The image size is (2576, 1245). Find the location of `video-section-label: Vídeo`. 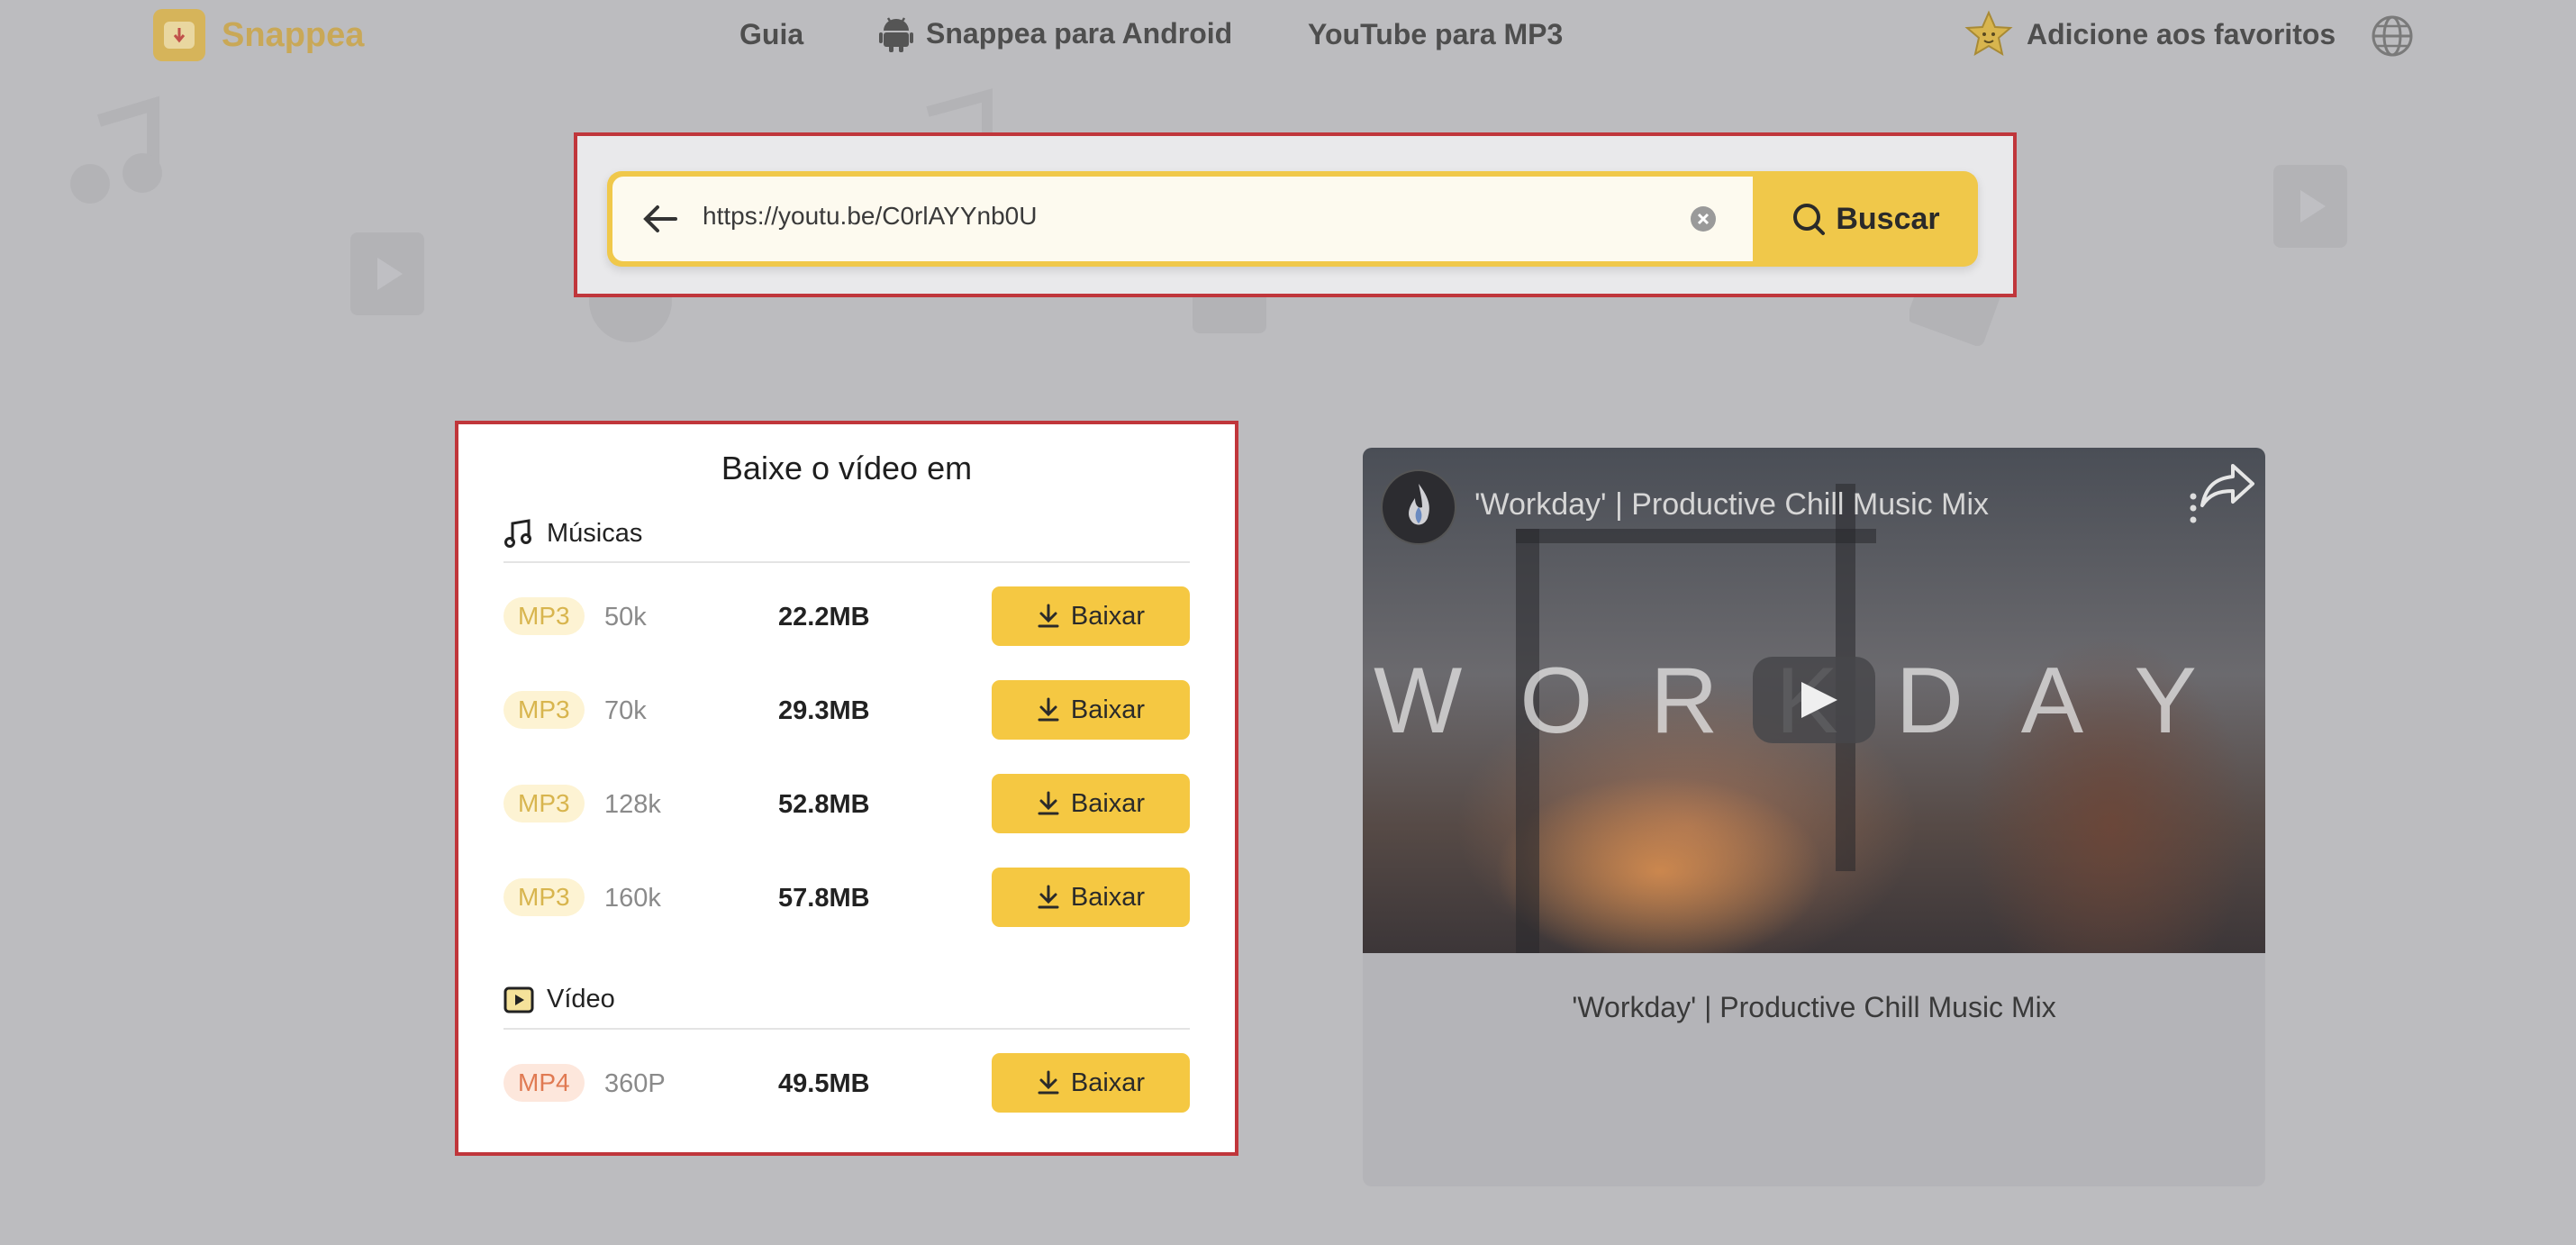

video-section-label: Vídeo is located at coordinates (581, 999).